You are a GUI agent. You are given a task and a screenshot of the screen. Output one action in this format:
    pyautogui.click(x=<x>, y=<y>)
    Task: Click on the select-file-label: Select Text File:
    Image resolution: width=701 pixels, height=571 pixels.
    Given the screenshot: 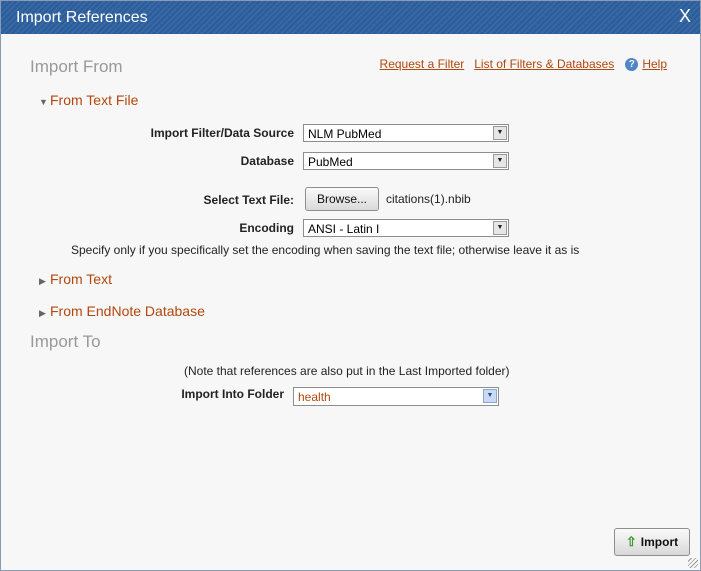 What is the action you would take?
    pyautogui.click(x=248, y=200)
    